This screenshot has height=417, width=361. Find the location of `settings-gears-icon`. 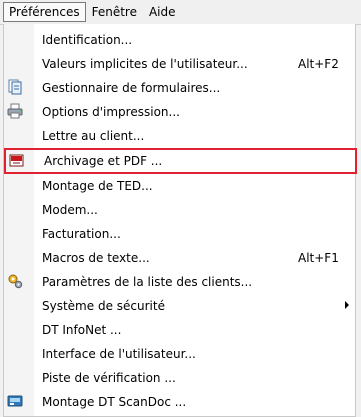

settings-gears-icon is located at coordinates (15, 281).